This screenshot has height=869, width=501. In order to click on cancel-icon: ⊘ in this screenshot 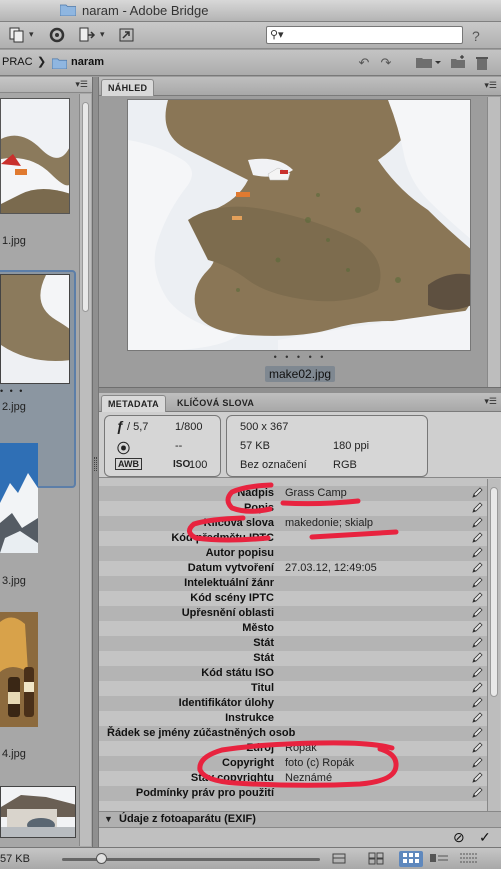, I will do `click(459, 837)`.